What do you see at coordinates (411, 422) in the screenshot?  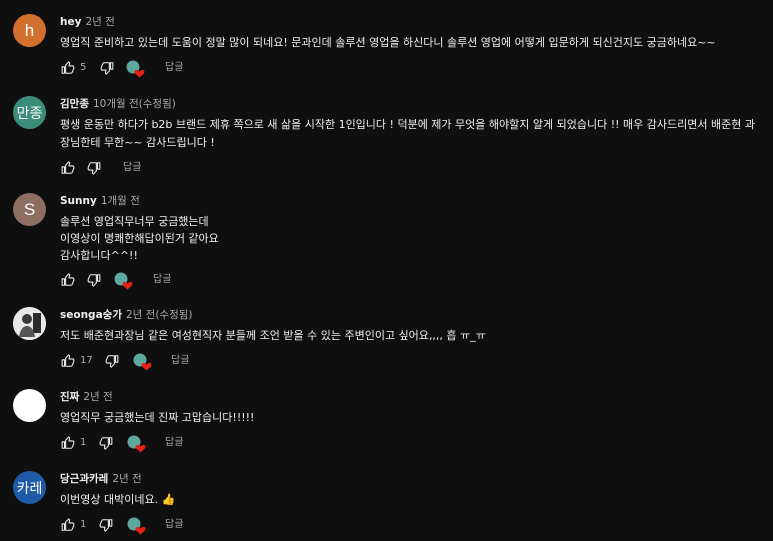 I see `comment-body: 진짜 2년 전 영업직무 궁금했는데 진짜 고맙습니다!!!!! 1 답글` at bounding box center [411, 422].